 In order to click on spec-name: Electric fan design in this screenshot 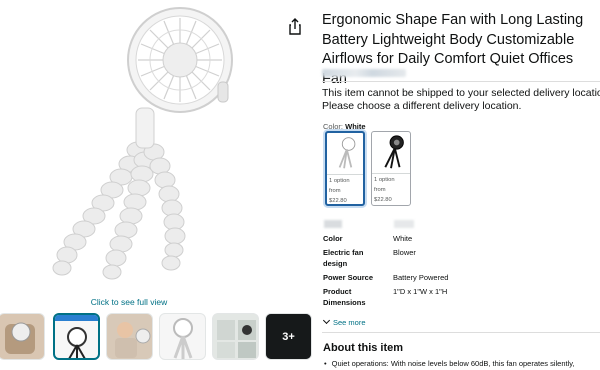, I will do `click(343, 258)`.